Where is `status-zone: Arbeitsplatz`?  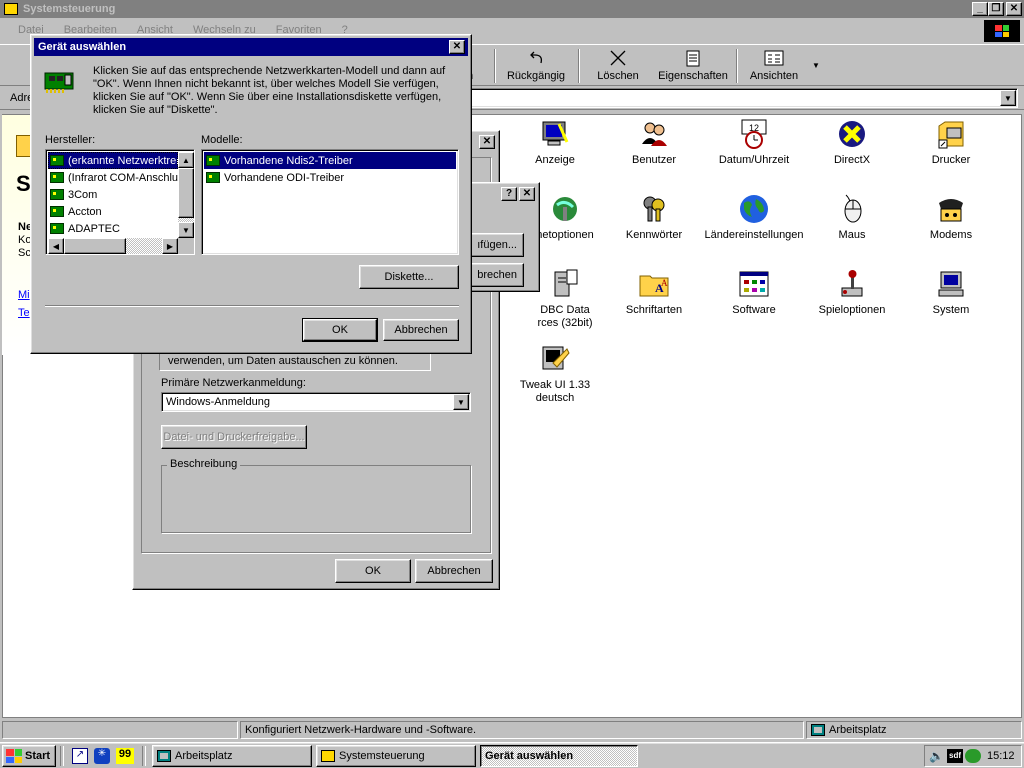 status-zone: Arbeitsplatz is located at coordinates (914, 730).